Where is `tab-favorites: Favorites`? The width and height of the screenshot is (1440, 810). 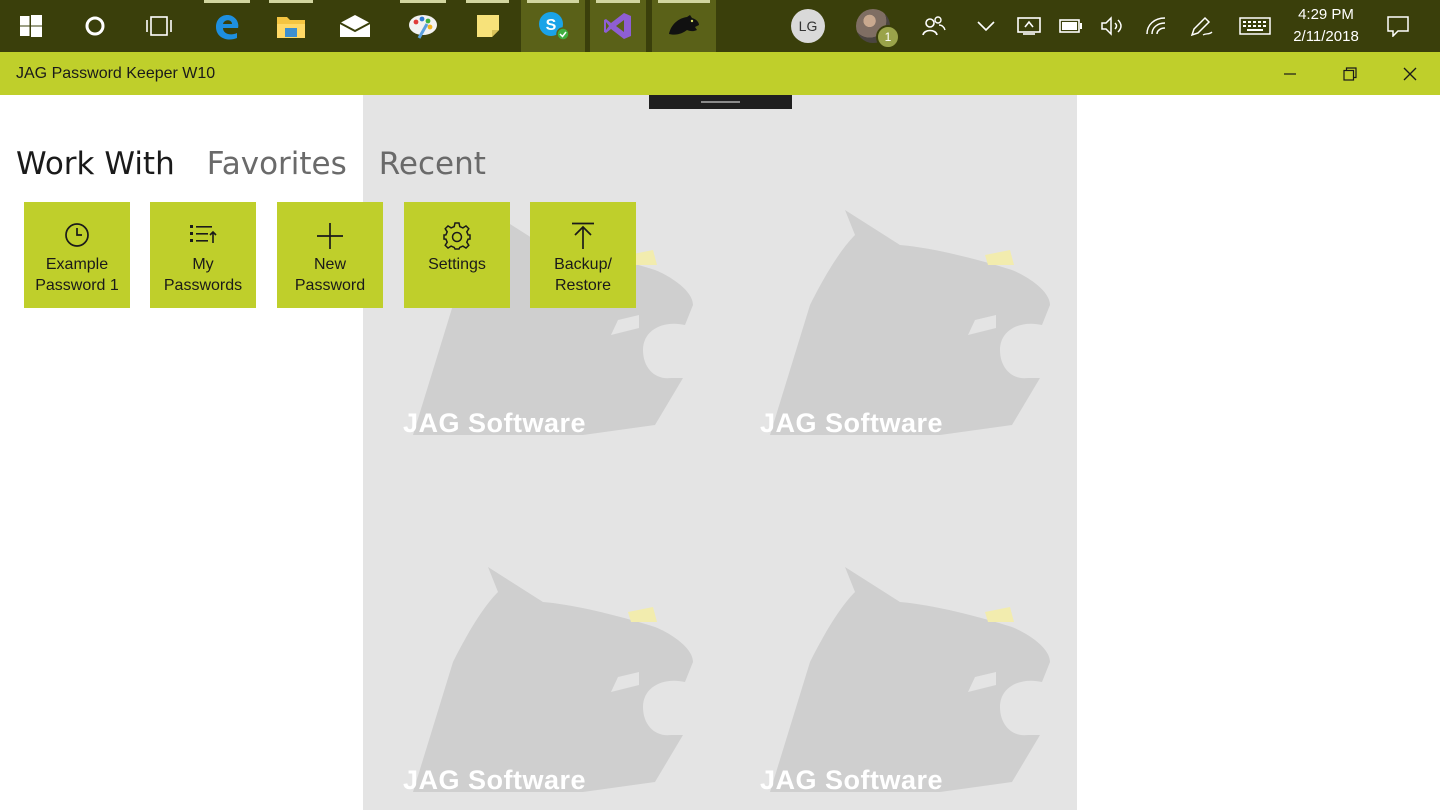
tab-favorites: Favorites is located at coordinates (277, 164).